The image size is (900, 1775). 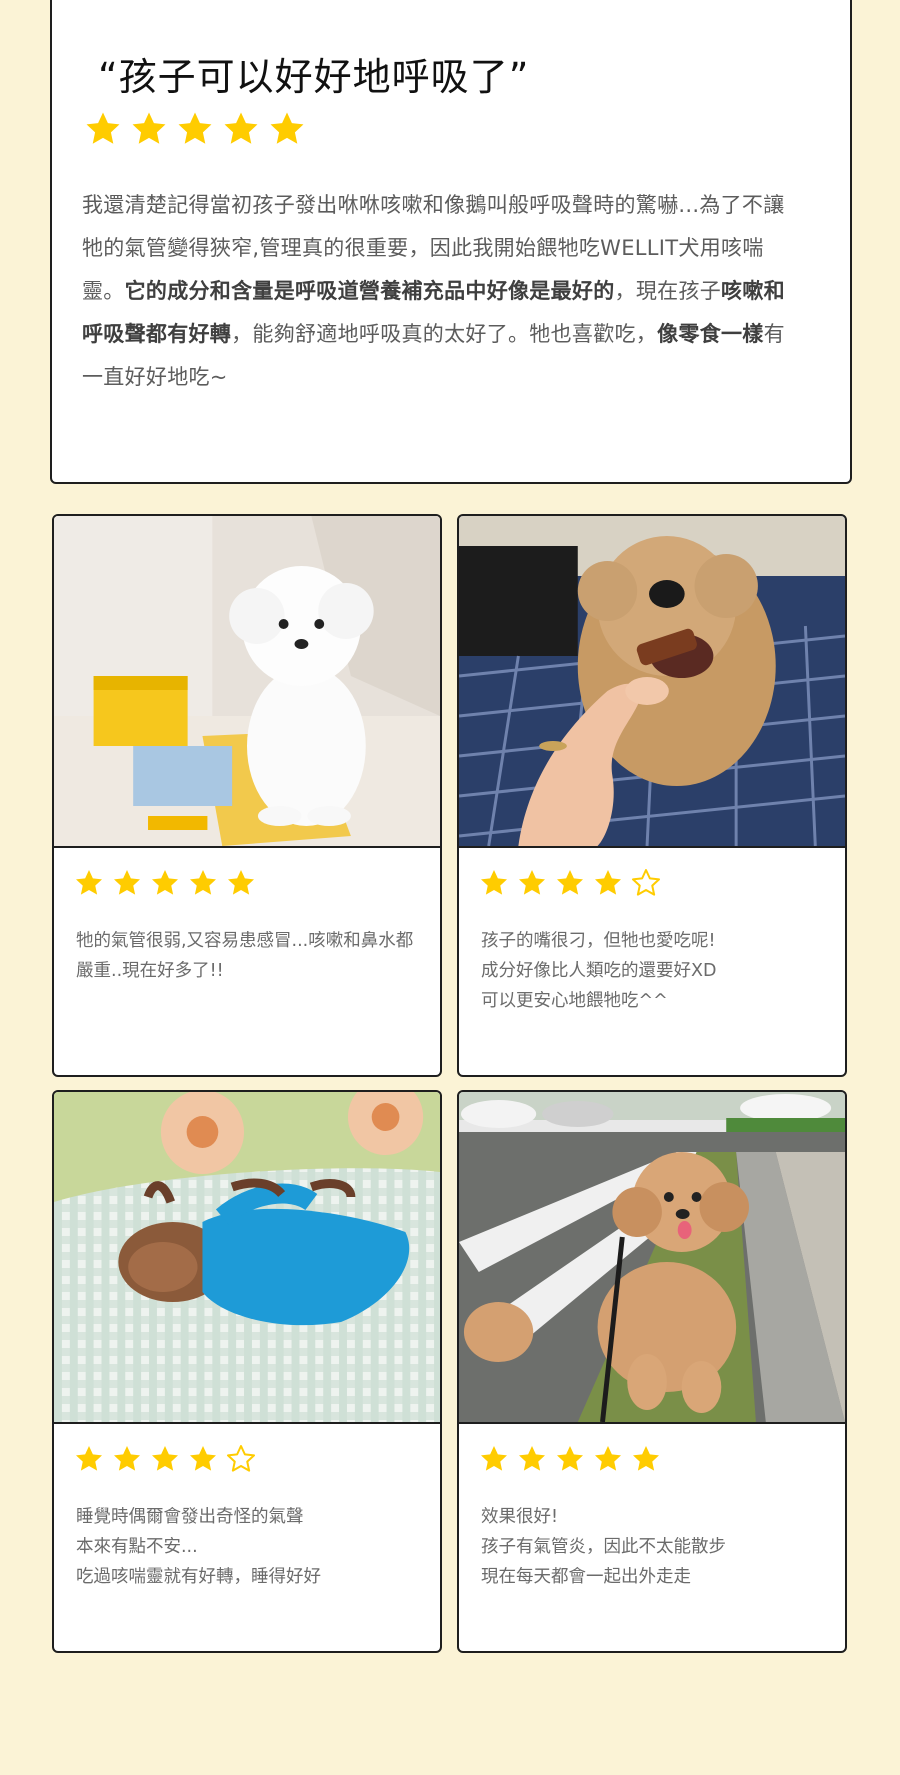 What do you see at coordinates (574, 1001) in the screenshot?
I see `review-text-line: 可以更安心地餵牠吃^^` at bounding box center [574, 1001].